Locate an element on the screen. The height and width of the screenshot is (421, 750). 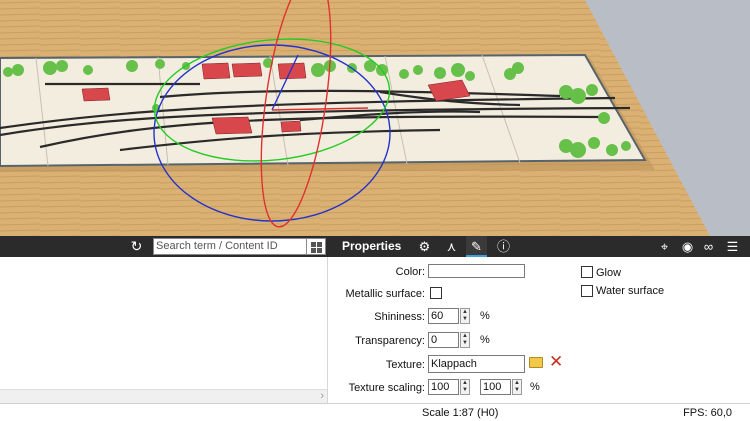
water-surface-label: Water surface is located at coordinates (630, 291).